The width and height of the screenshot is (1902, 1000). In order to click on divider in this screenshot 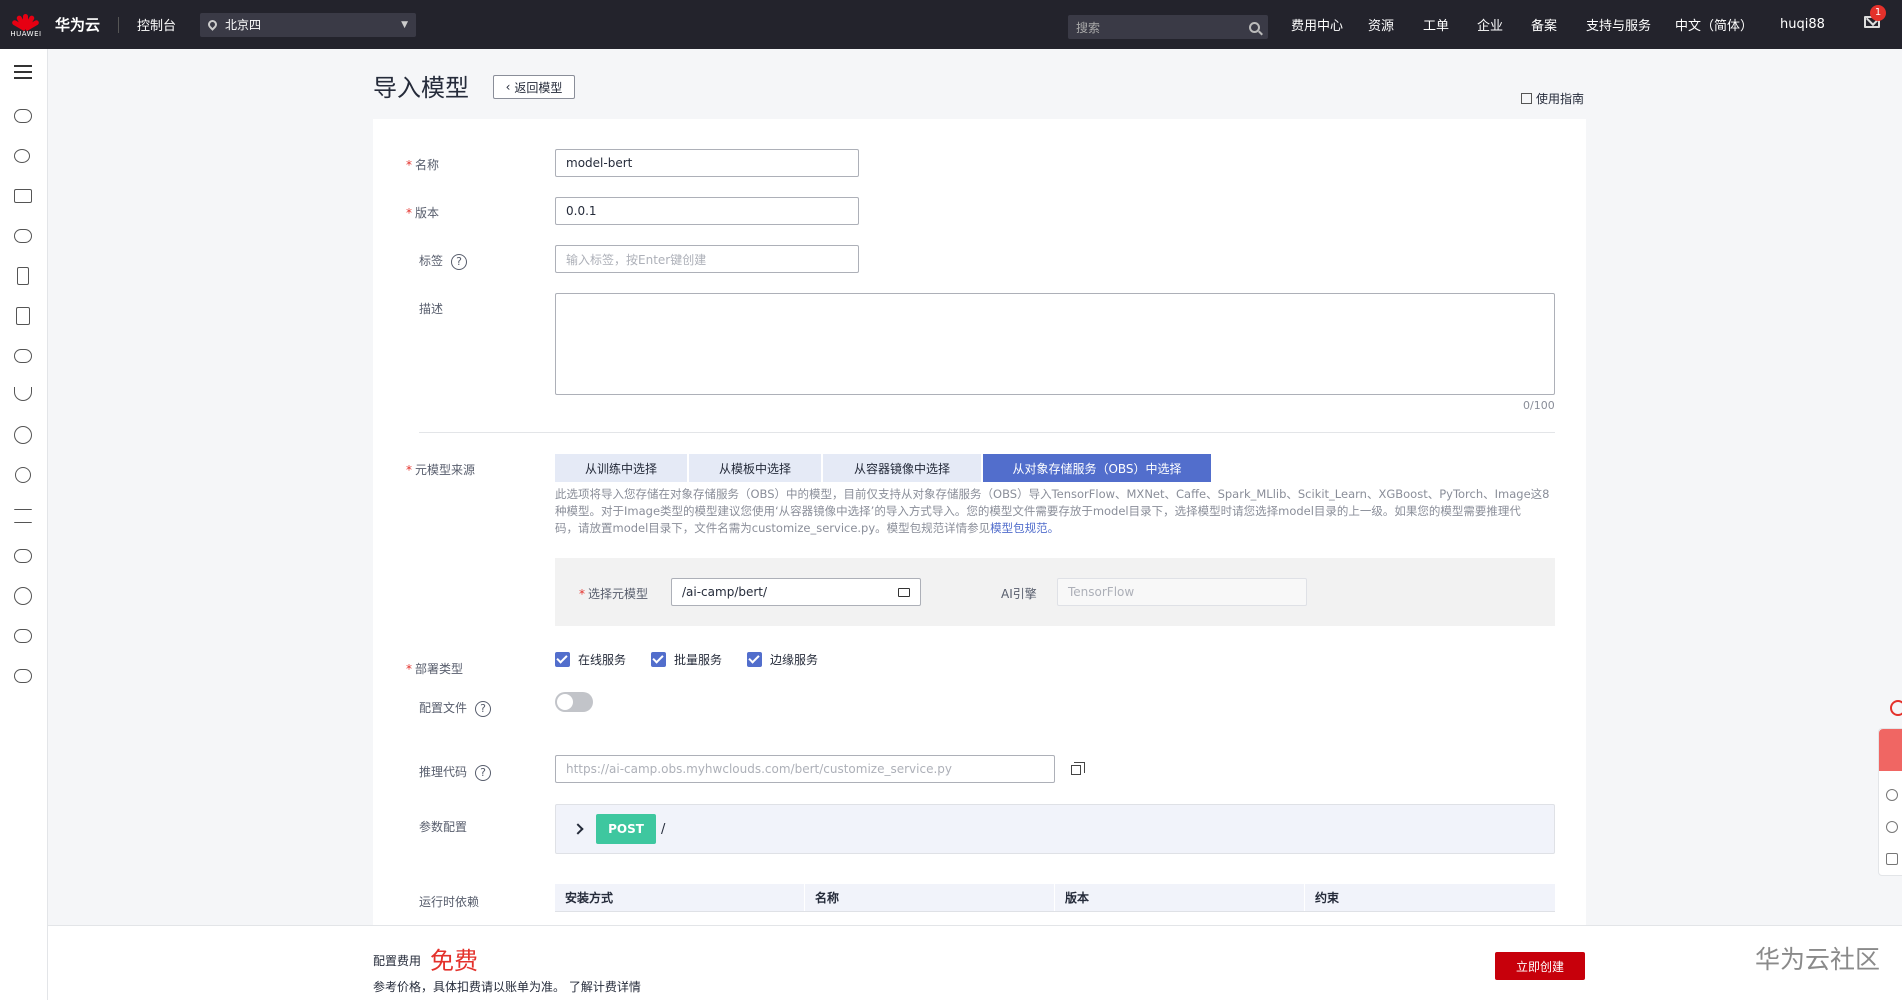, I will do `click(119, 24)`.